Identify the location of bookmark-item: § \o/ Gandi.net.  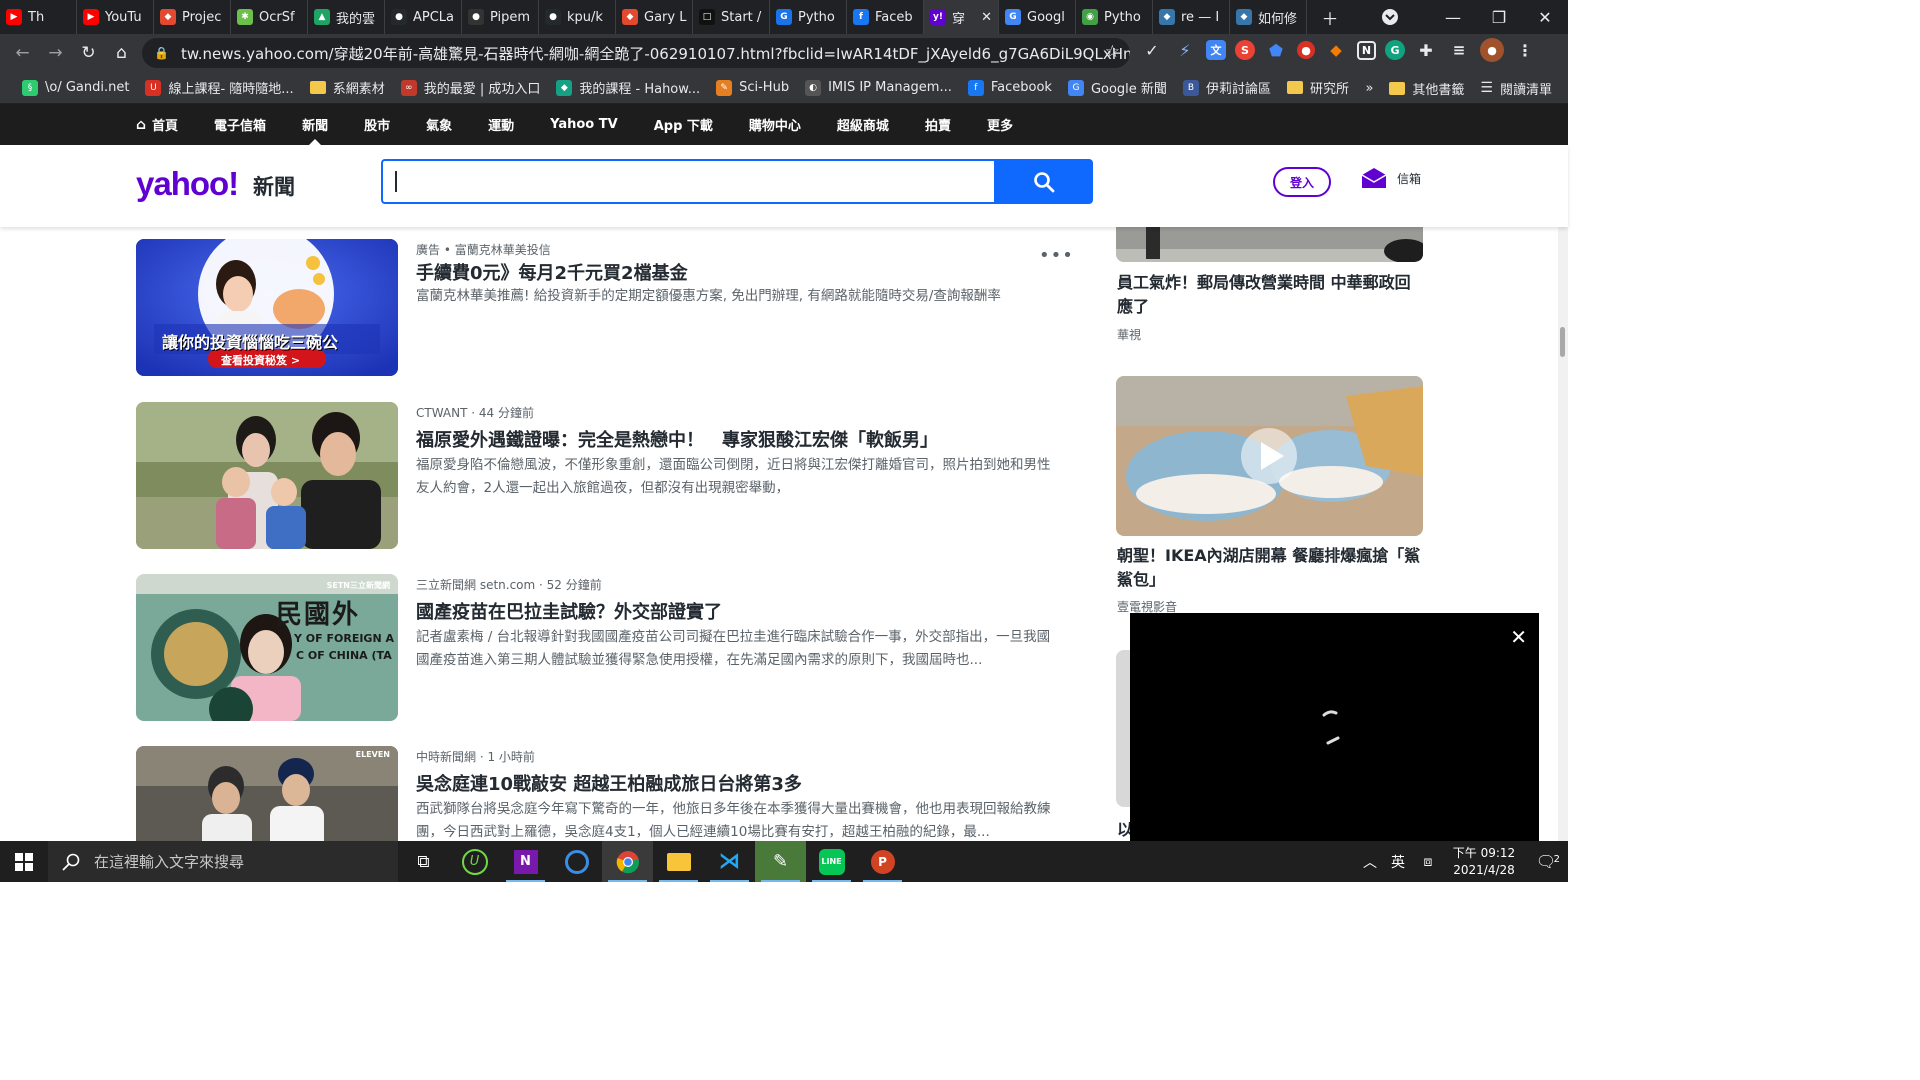
(75, 87).